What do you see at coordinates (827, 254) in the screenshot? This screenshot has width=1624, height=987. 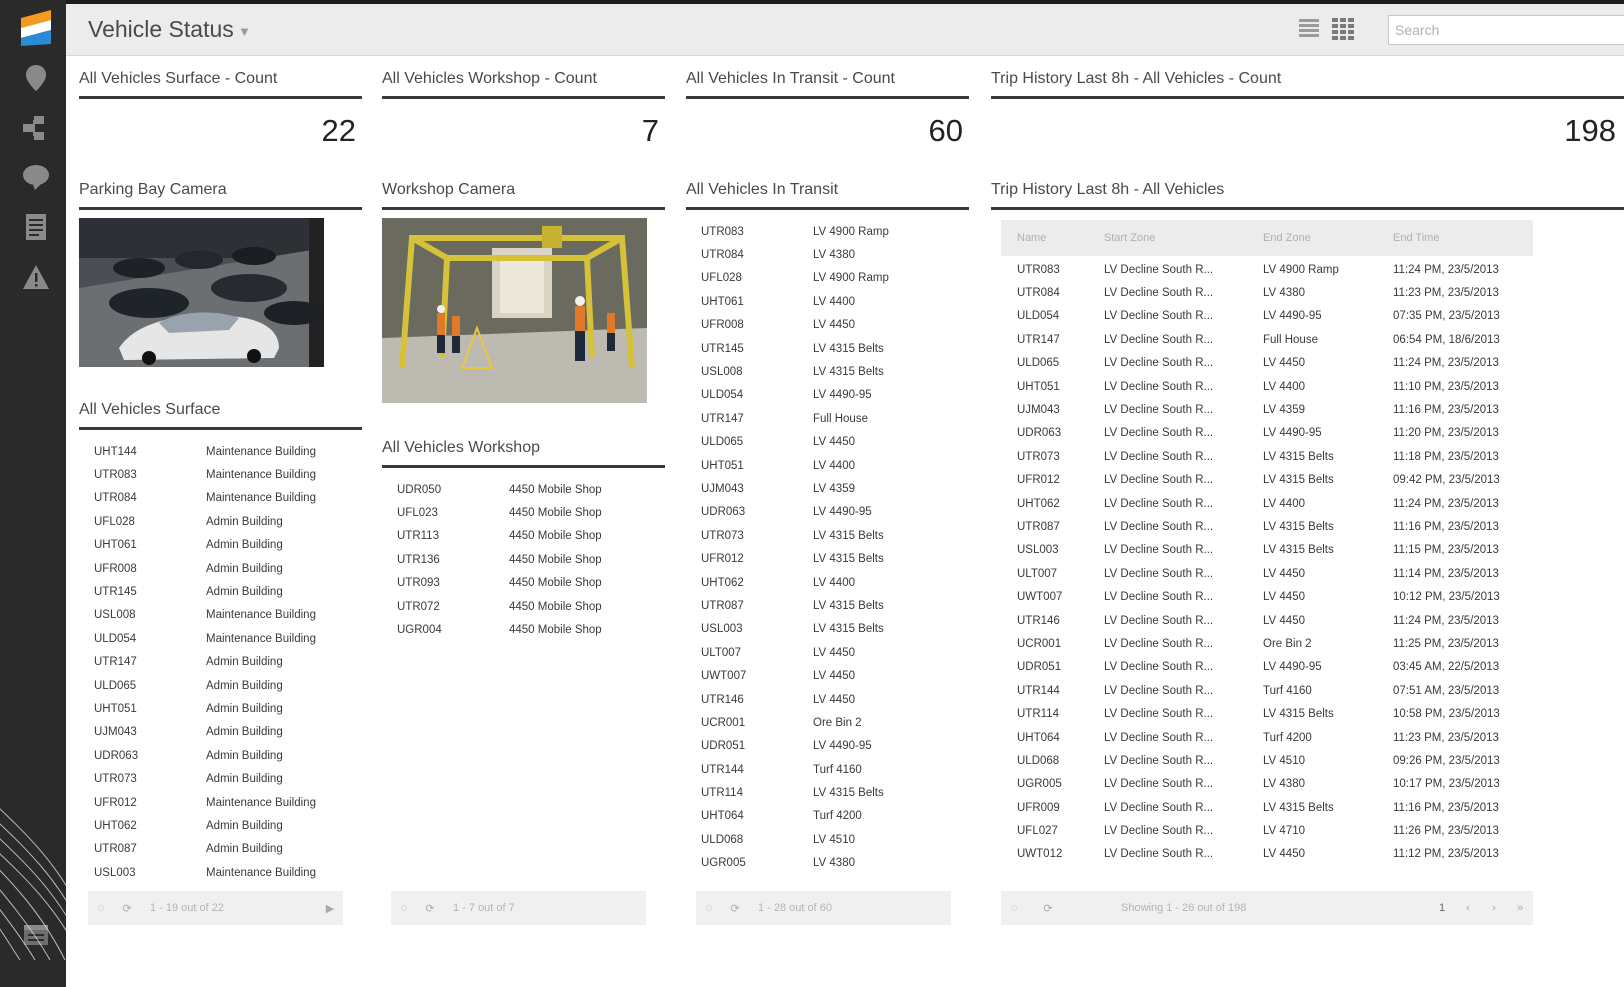 I see `list-item: UTR084 LV 4380` at bounding box center [827, 254].